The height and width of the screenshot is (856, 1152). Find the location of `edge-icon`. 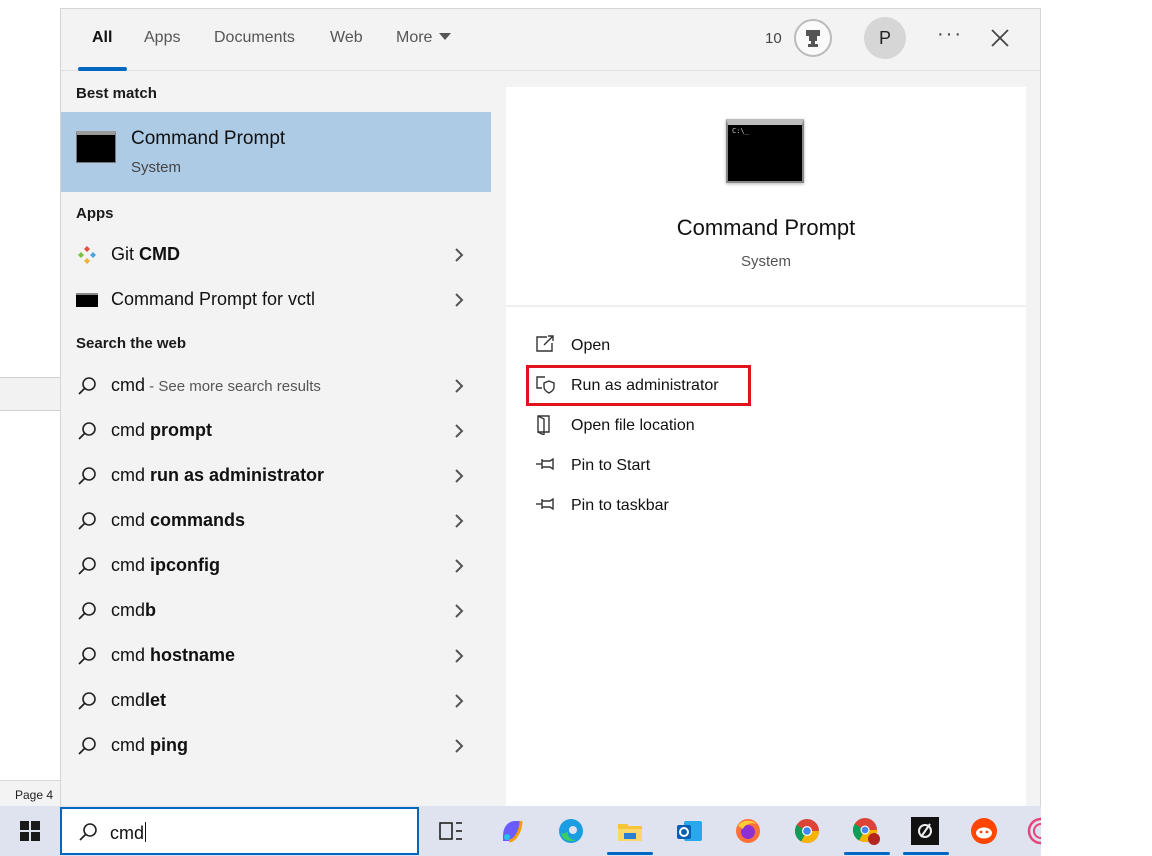

edge-icon is located at coordinates (571, 831).